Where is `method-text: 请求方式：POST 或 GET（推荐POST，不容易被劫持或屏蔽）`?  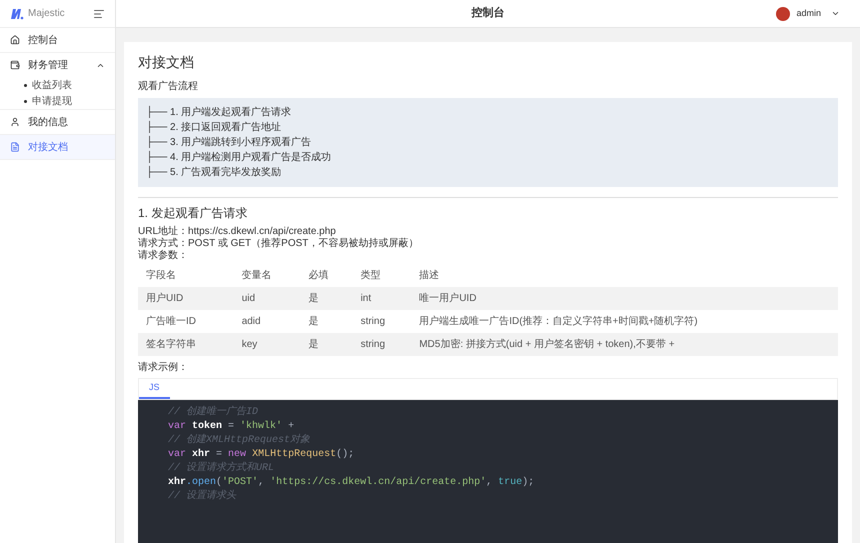 method-text: 请求方式：POST 或 GET（推荐POST，不容易被劫持或屏蔽） is located at coordinates (279, 244).